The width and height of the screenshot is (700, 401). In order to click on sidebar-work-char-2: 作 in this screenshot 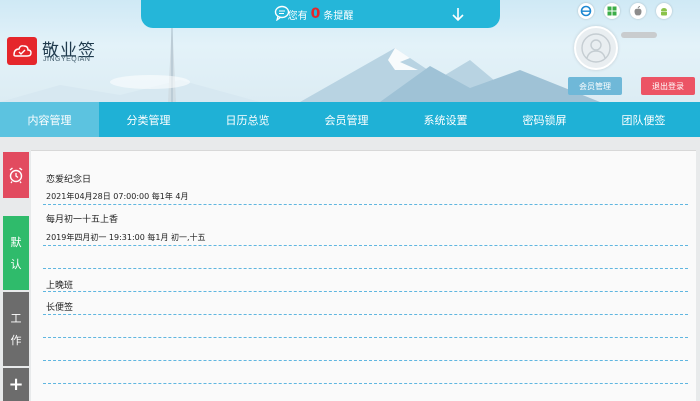, I will do `click(16, 340)`.